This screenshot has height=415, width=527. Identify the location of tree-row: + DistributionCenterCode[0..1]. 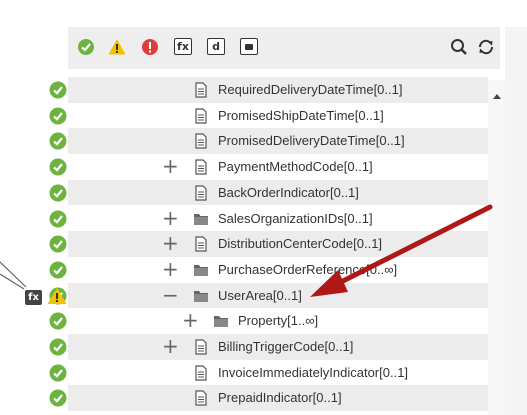
(244, 244).